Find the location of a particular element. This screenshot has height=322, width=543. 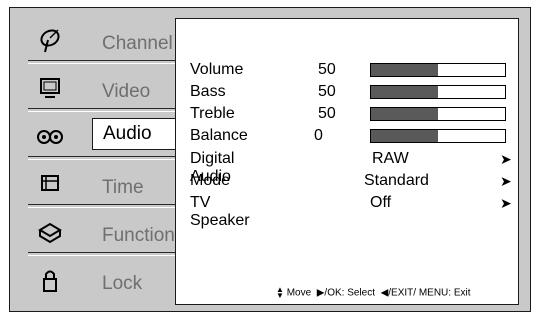

balance-slider-fill is located at coordinates (404, 136).